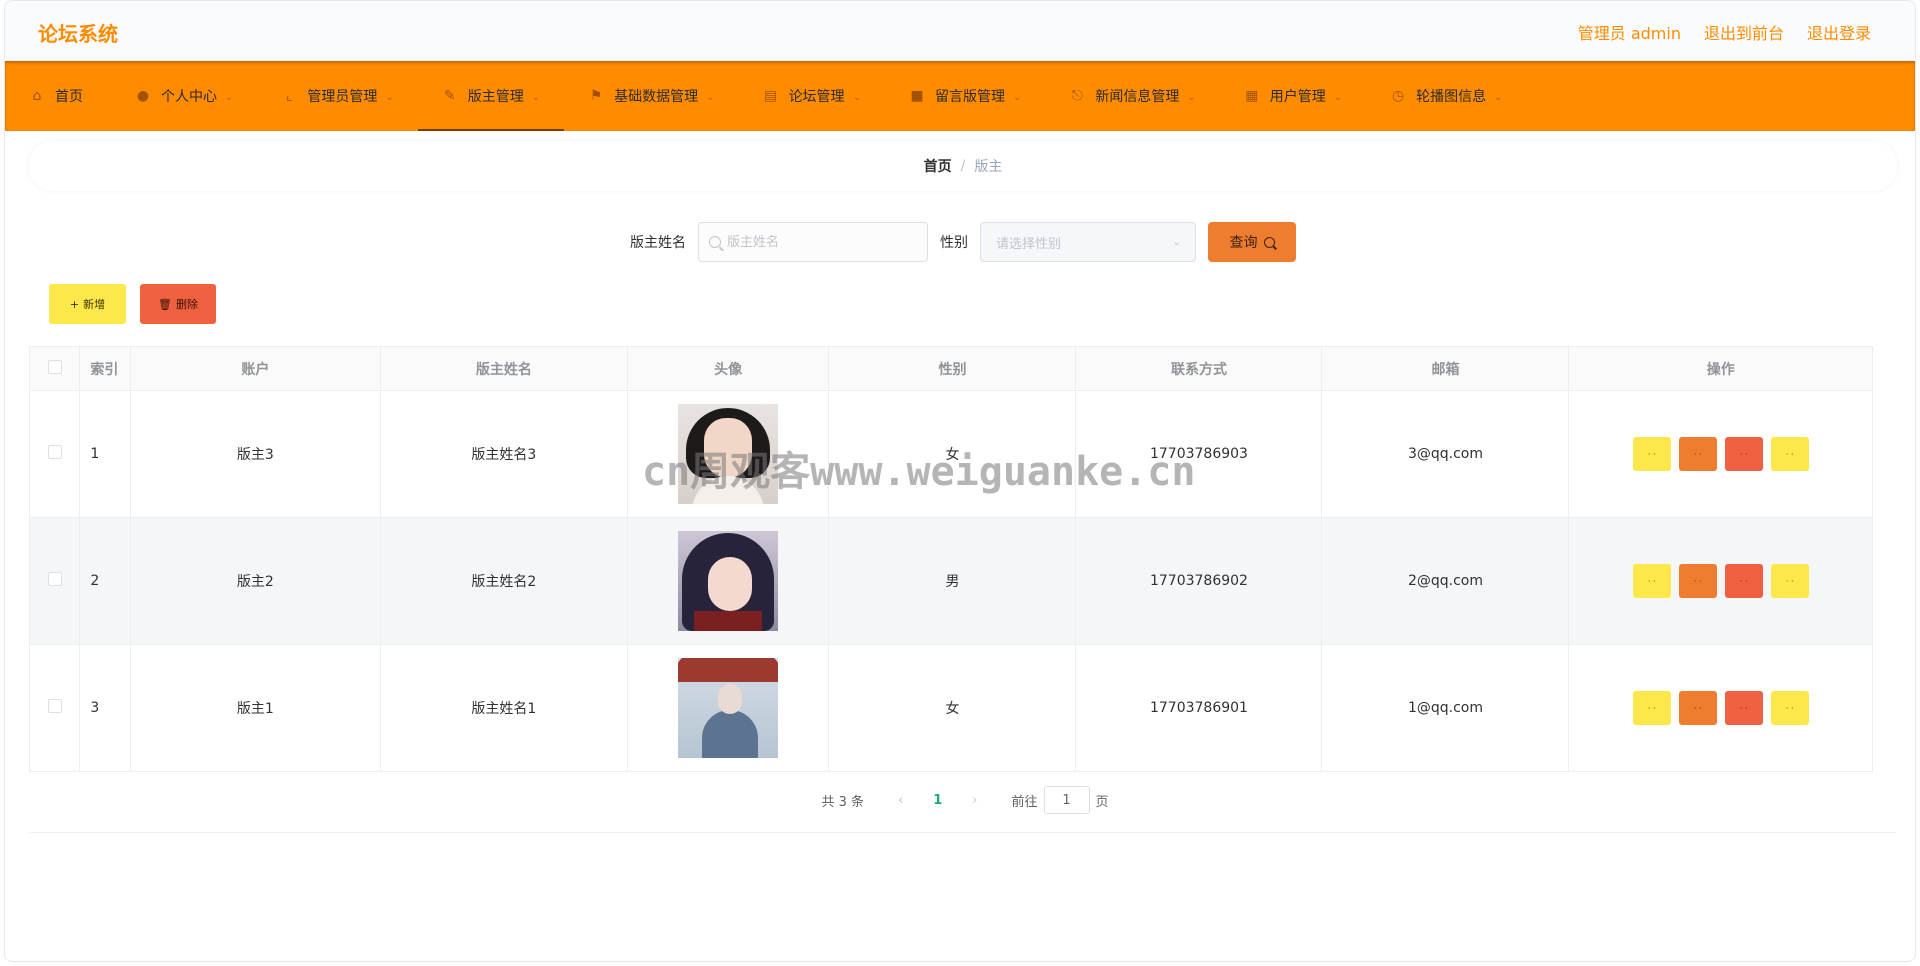  I want to click on name-search-wrapper, so click(813, 242).